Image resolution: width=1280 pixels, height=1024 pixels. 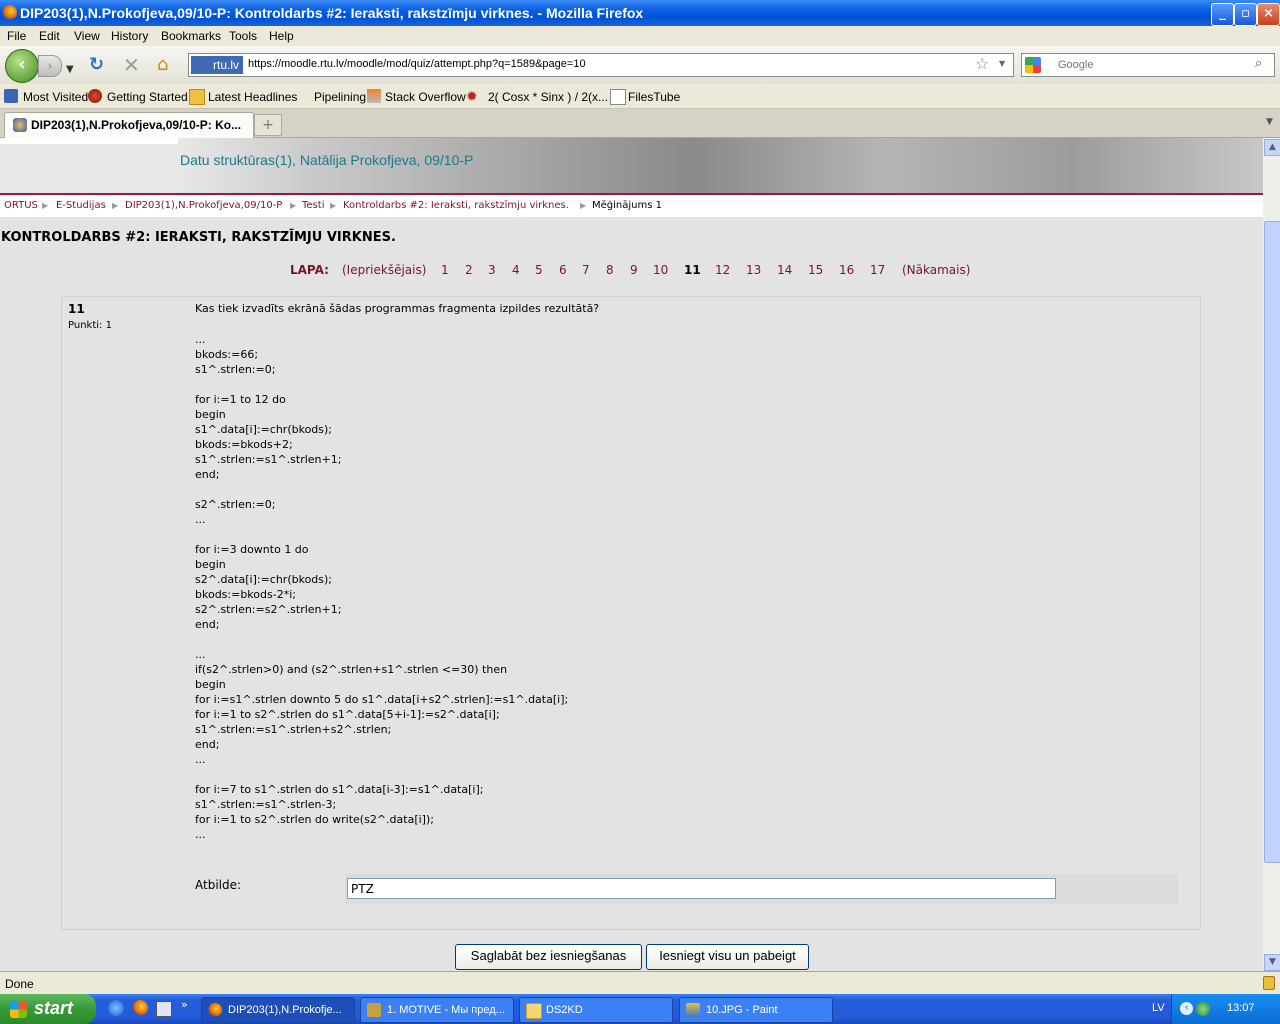 What do you see at coordinates (131, 65) in the screenshot?
I see `stop-icon: ✕` at bounding box center [131, 65].